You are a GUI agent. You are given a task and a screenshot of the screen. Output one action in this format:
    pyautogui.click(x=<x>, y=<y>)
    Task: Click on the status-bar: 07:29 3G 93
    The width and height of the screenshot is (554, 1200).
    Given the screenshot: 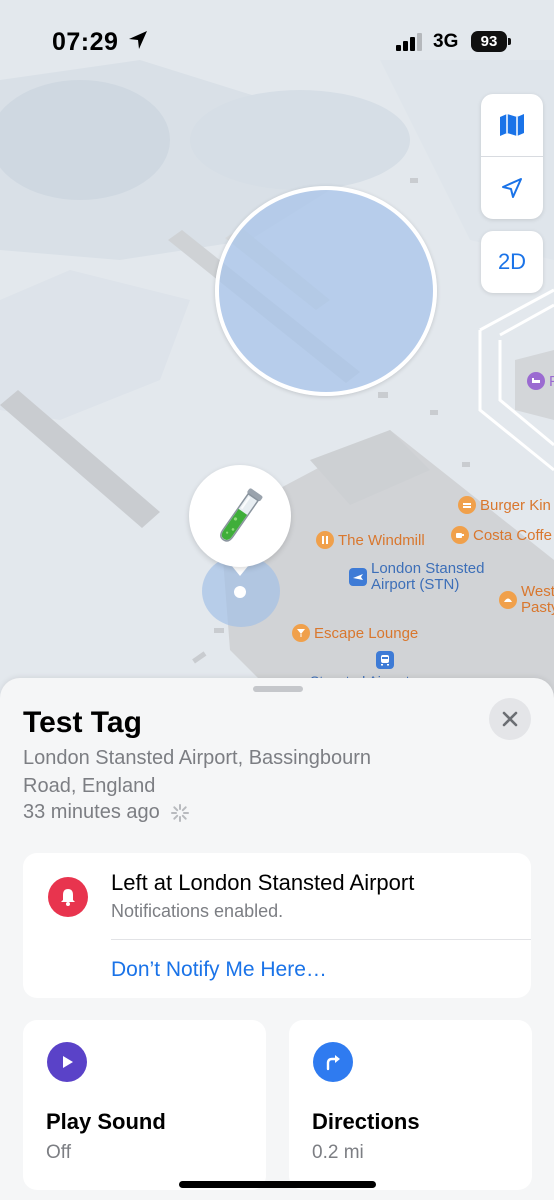 What is the action you would take?
    pyautogui.click(x=277, y=42)
    